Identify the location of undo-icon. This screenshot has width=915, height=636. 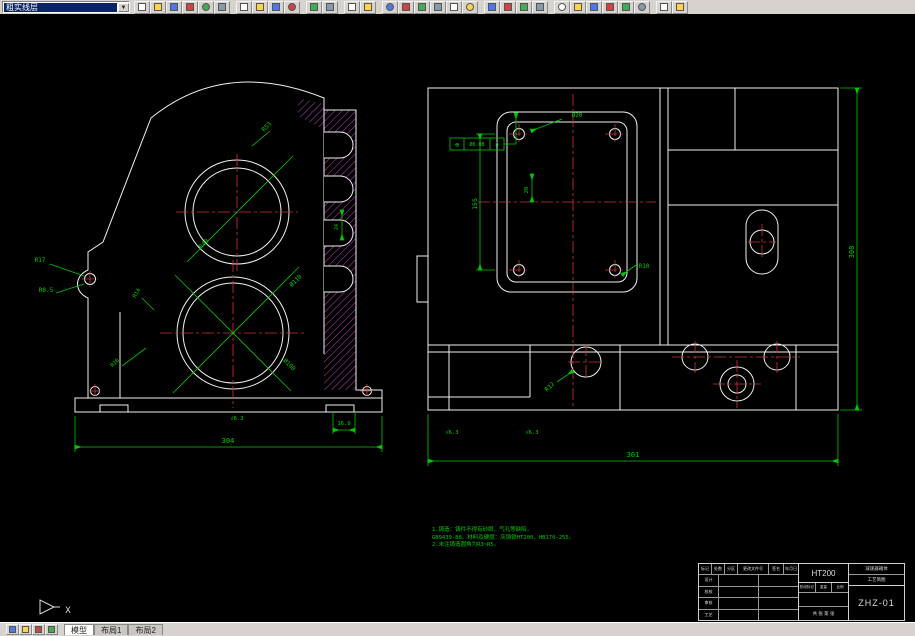
(314, 7).